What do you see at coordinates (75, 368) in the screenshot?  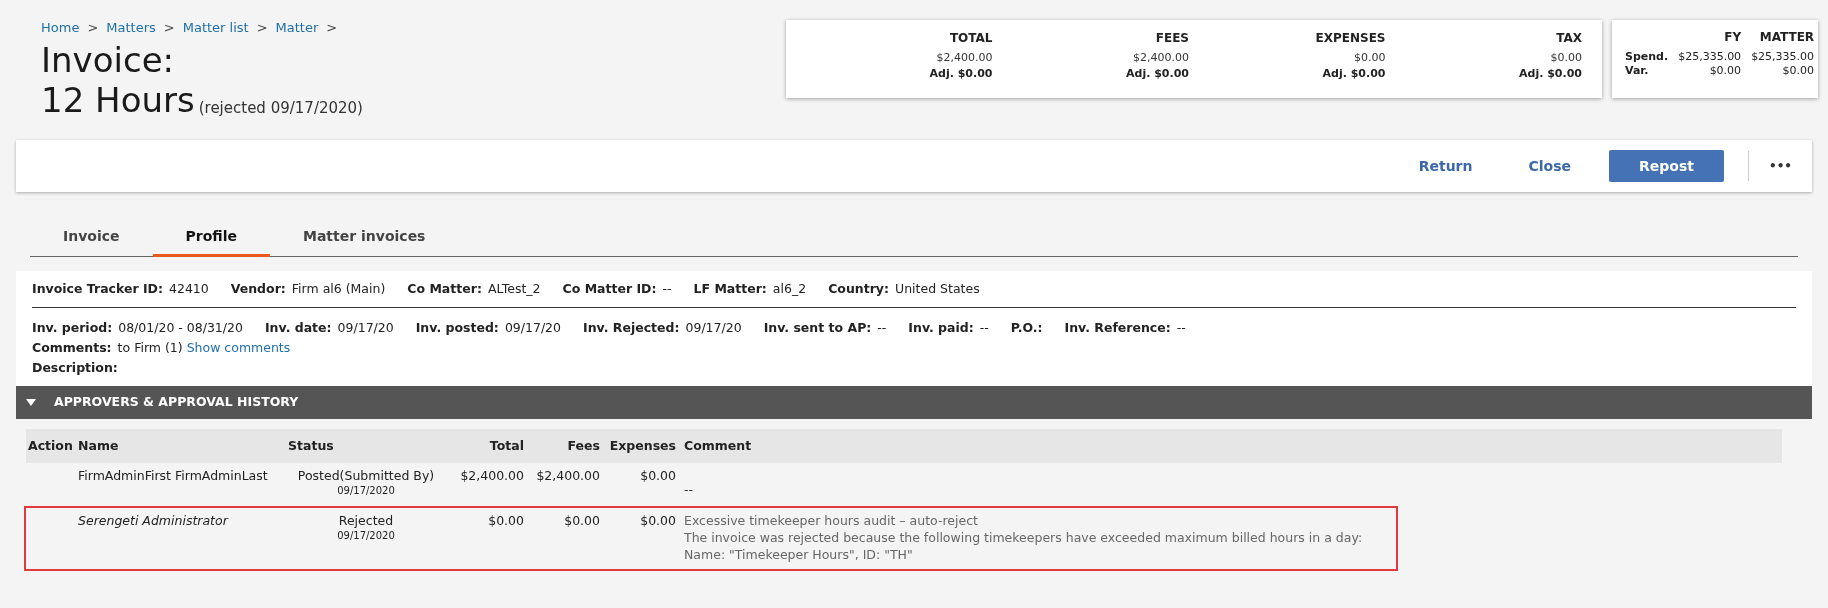 I see `field-label: Description:` at bounding box center [75, 368].